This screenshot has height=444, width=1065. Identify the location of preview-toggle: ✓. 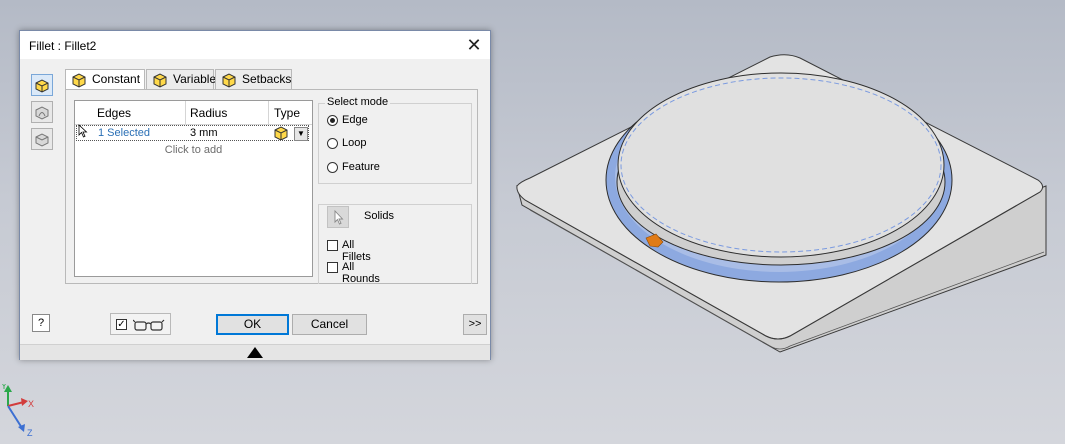
(140, 324).